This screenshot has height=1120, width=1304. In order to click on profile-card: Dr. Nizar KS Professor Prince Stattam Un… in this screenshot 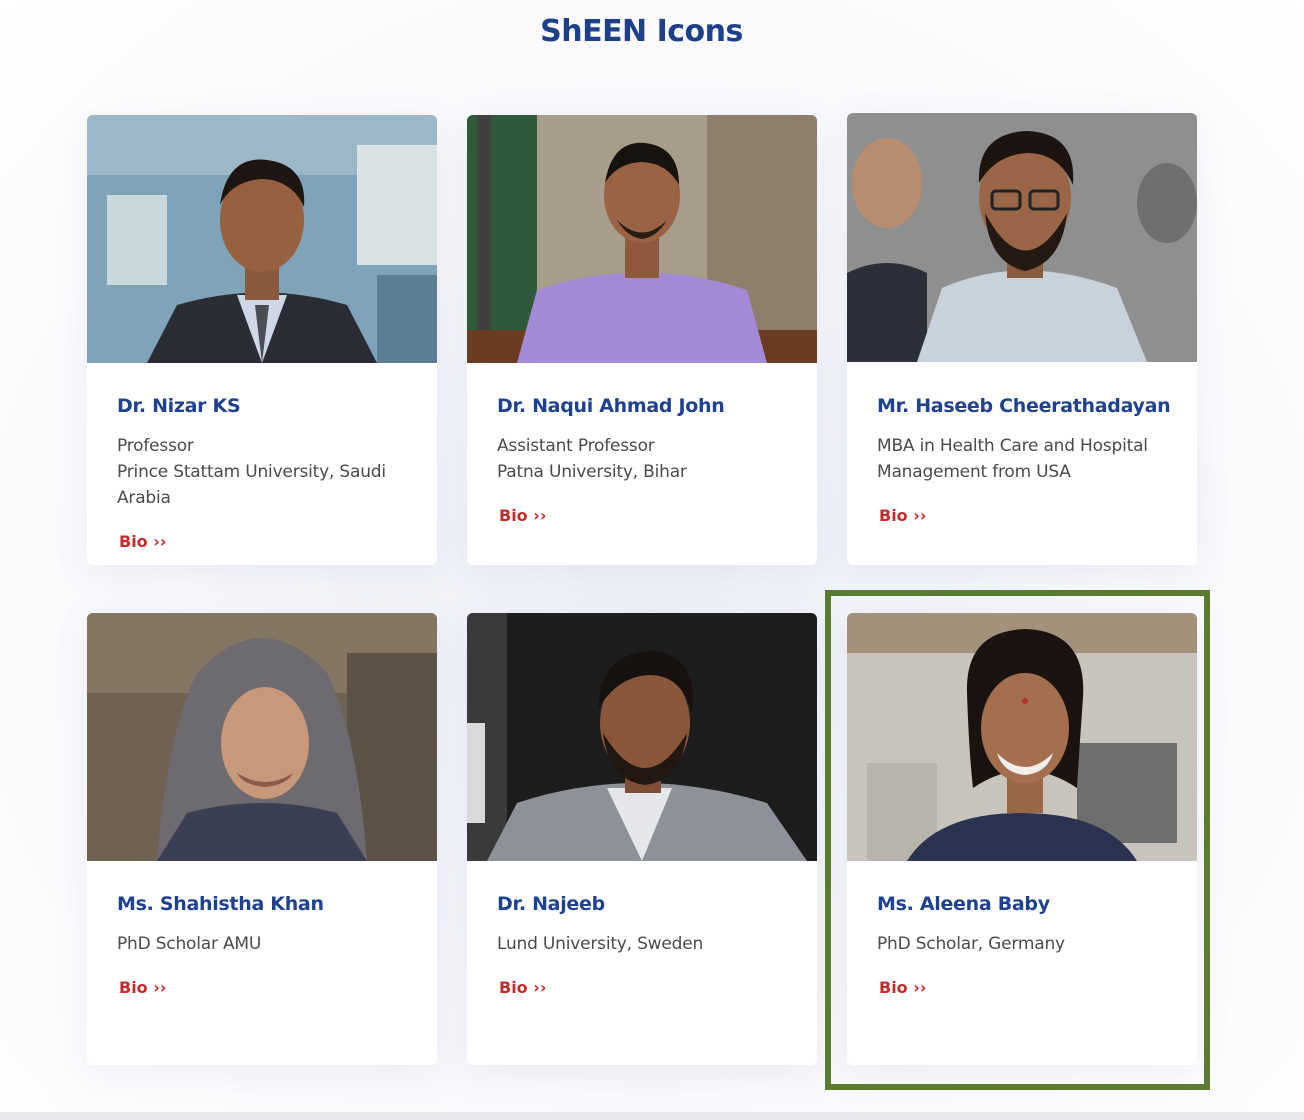, I will do `click(262, 340)`.